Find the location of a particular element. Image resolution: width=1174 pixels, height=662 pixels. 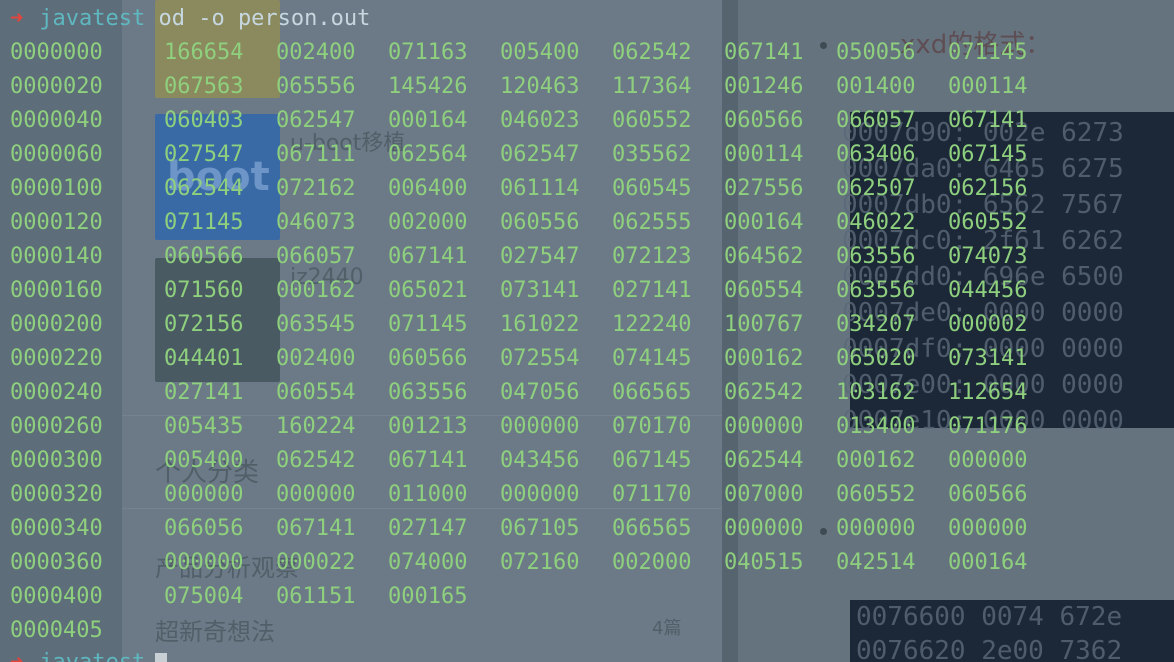

text-cursor is located at coordinates (161, 657).